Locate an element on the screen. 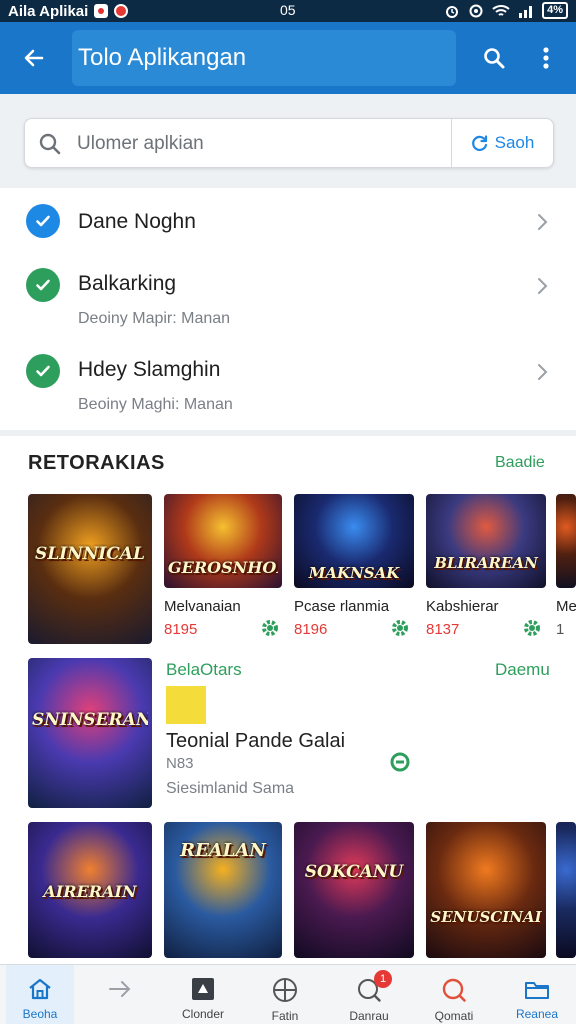 Image resolution: width=576 pixels, height=1024 pixels. featured-badge is located at coordinates (186, 705).